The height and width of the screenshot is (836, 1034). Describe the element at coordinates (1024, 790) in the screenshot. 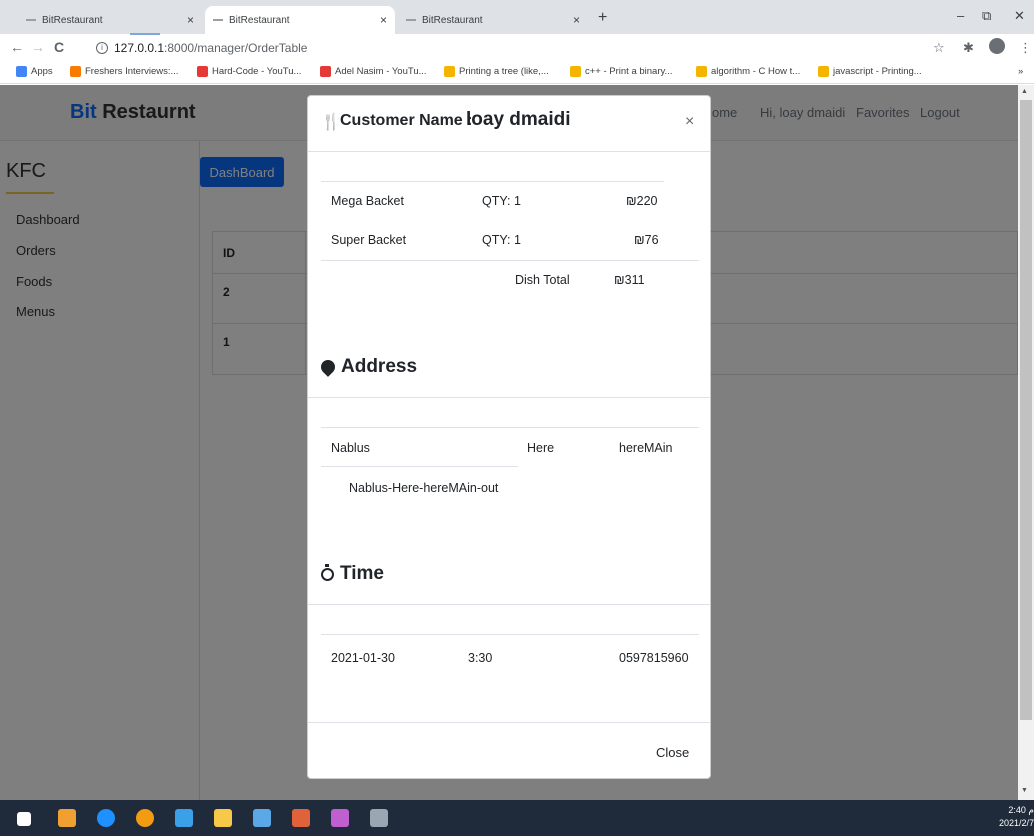

I see `scroll-down-icon: ▼` at that location.